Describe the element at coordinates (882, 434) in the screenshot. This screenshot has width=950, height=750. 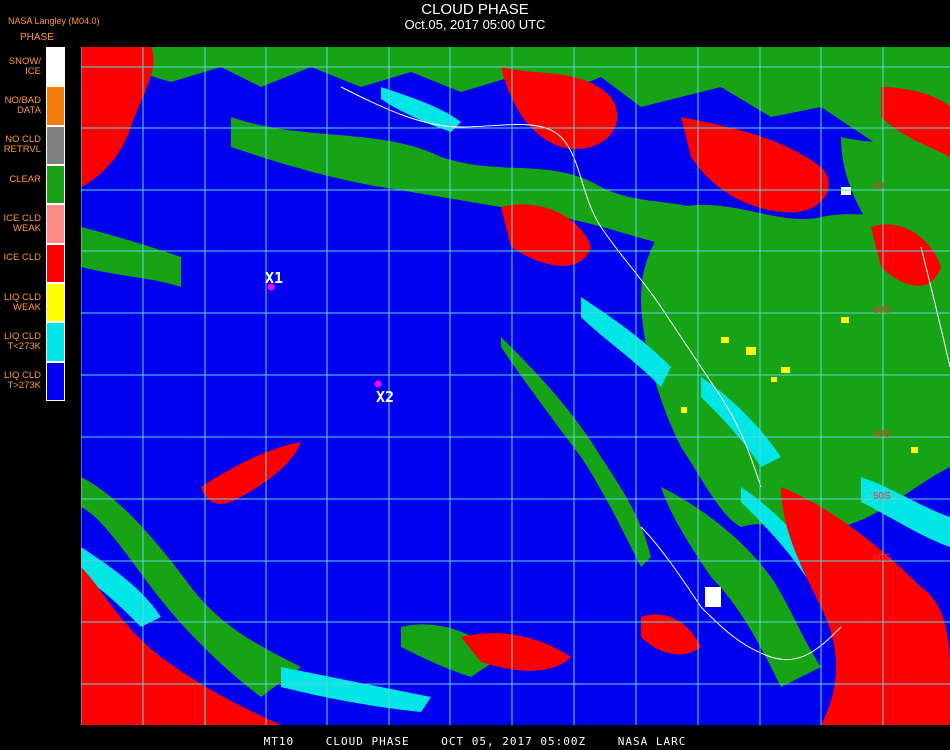
I see `lat-label-2: 40S` at that location.